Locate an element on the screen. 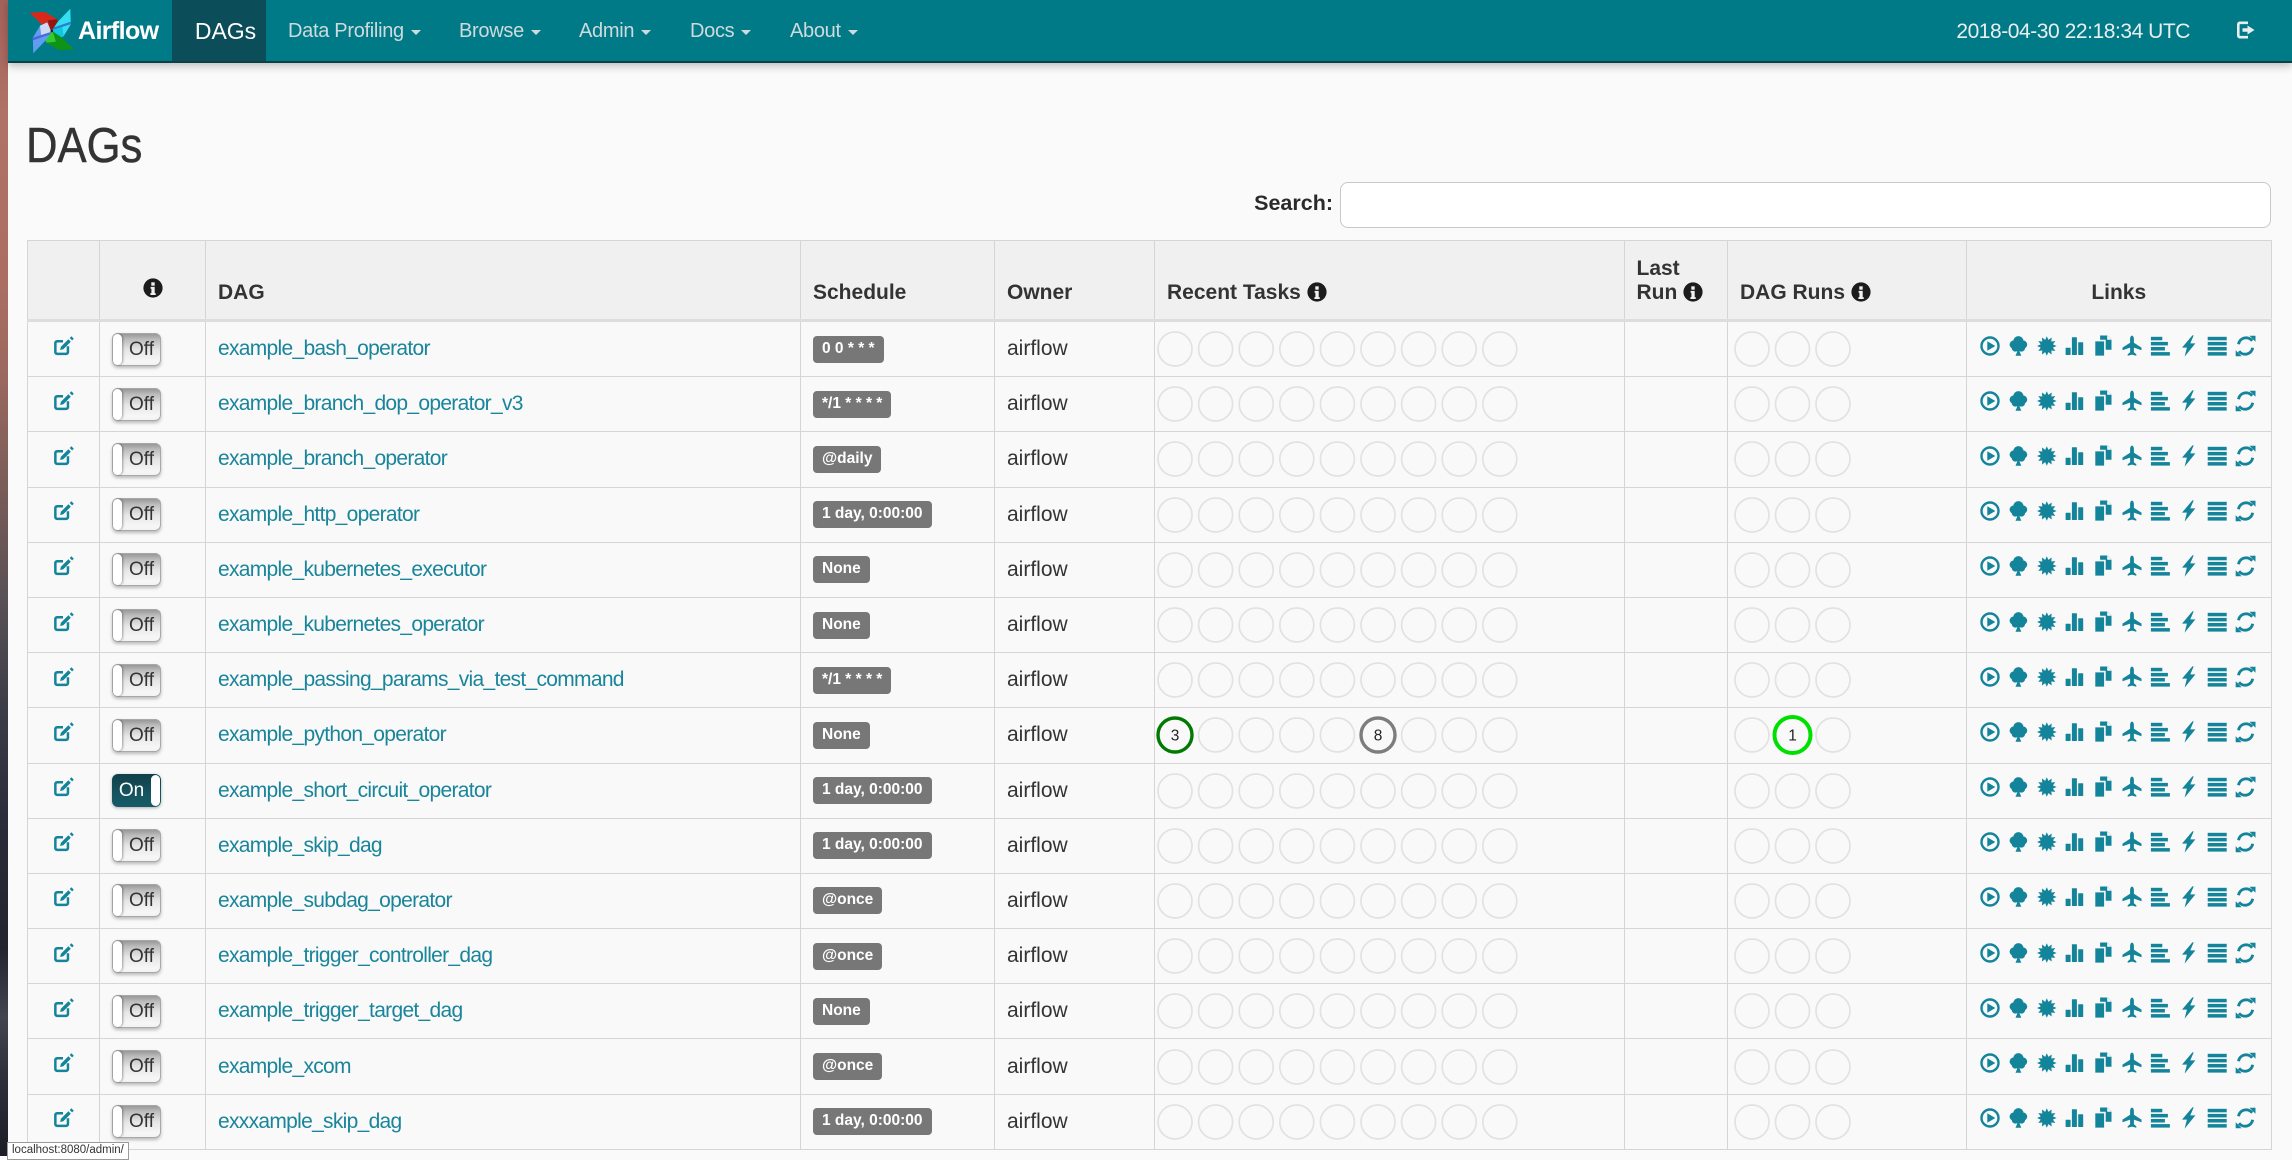 This screenshot has height=1160, width=2292. svg-text: 1 is located at coordinates (1792, 736).